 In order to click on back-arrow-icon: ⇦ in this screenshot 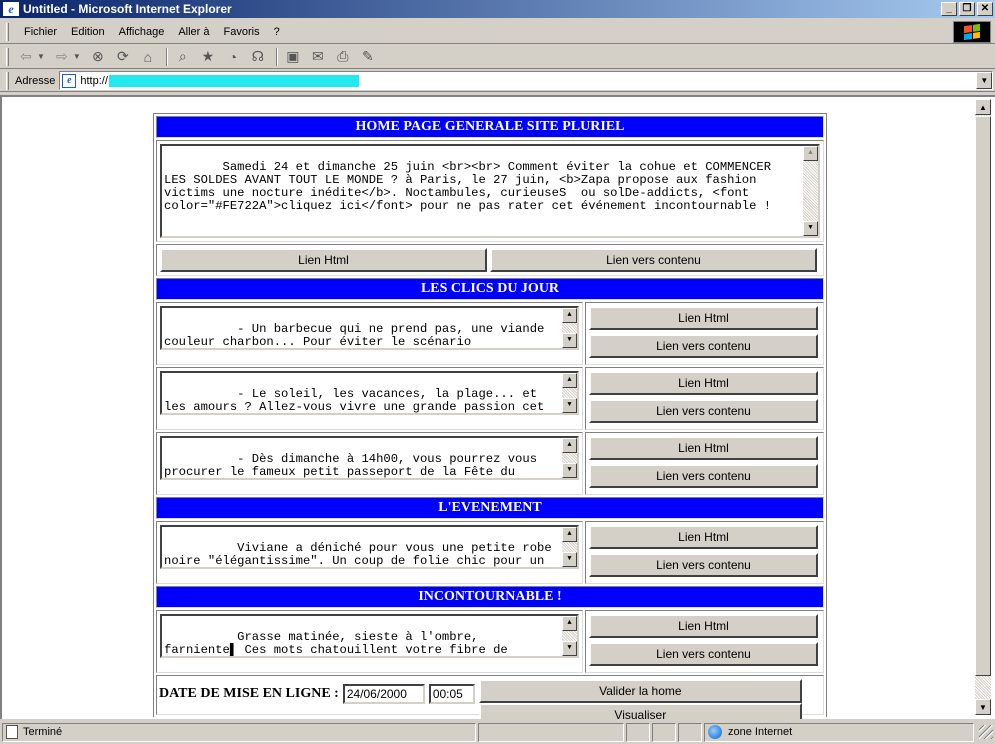, I will do `click(26, 57)`.